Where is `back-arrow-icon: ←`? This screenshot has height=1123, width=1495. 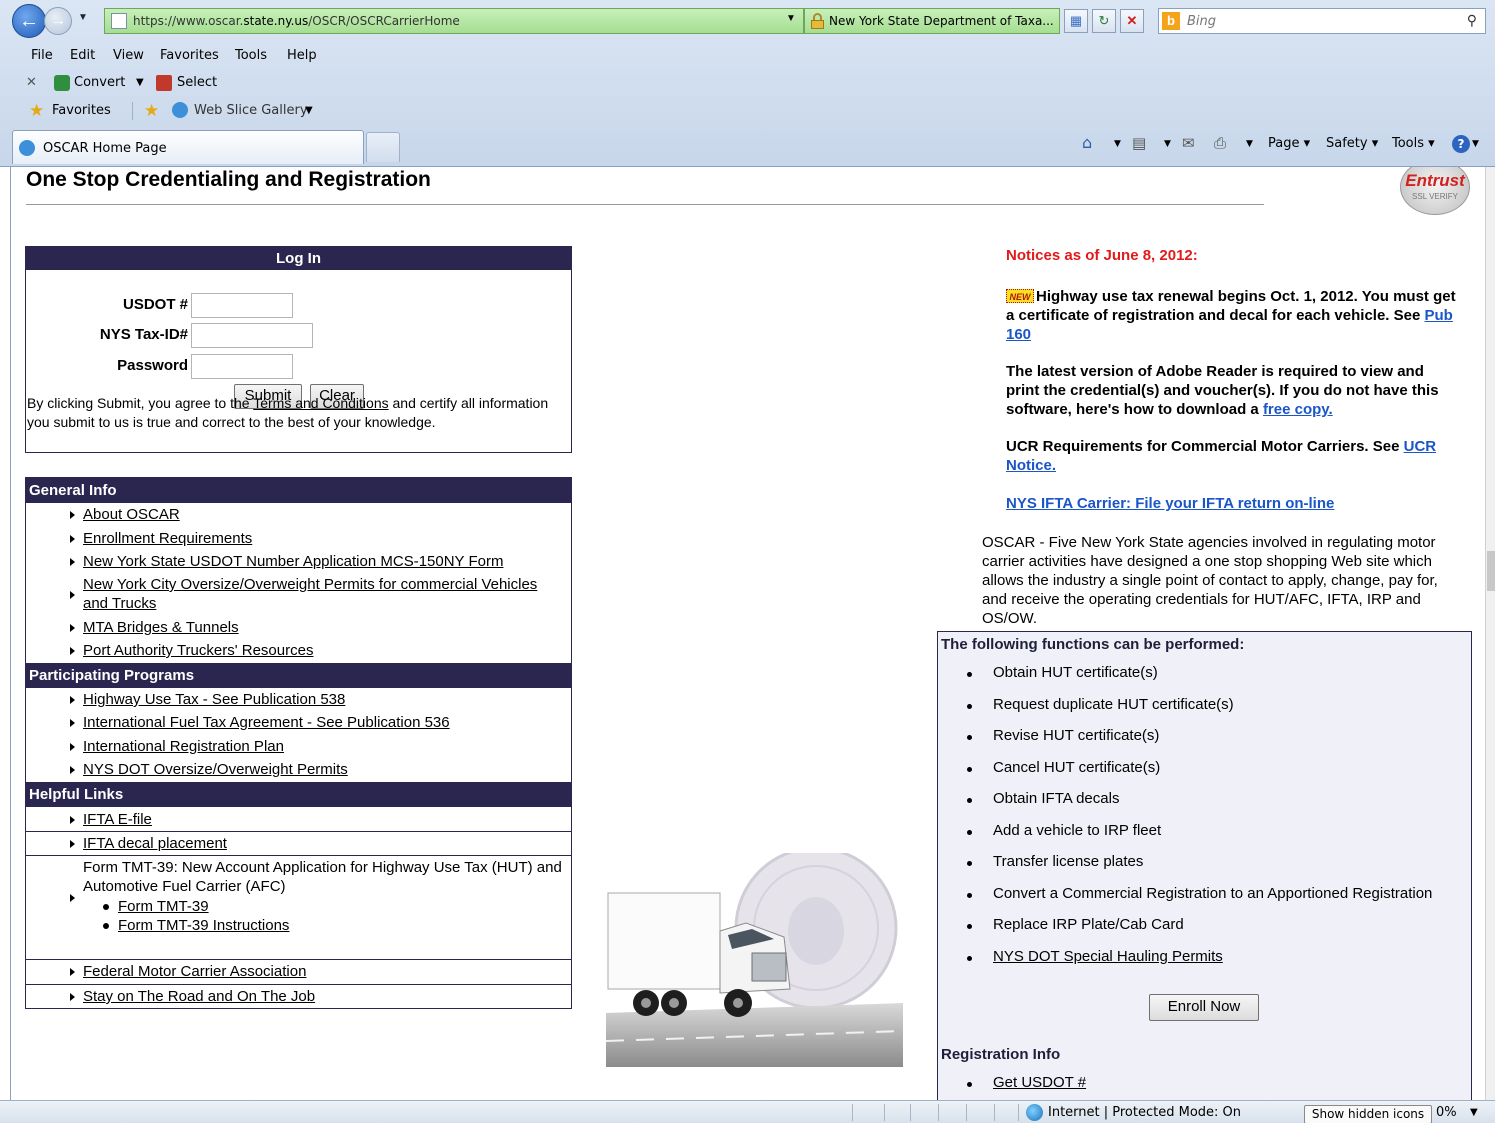 back-arrow-icon: ← is located at coordinates (29, 21).